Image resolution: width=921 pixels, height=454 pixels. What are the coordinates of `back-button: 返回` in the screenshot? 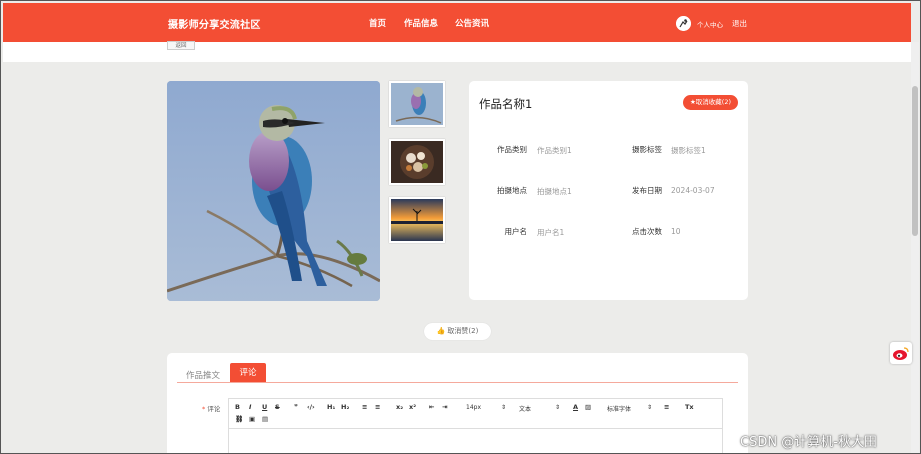 It's located at (181, 45).